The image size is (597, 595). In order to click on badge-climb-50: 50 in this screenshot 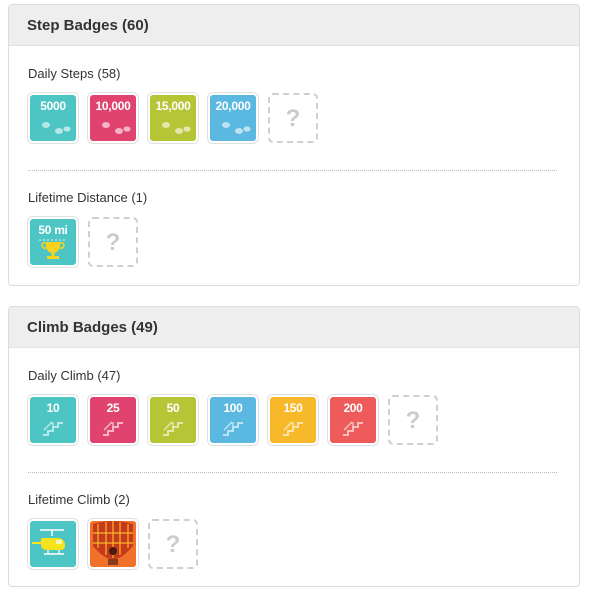, I will do `click(173, 420)`.